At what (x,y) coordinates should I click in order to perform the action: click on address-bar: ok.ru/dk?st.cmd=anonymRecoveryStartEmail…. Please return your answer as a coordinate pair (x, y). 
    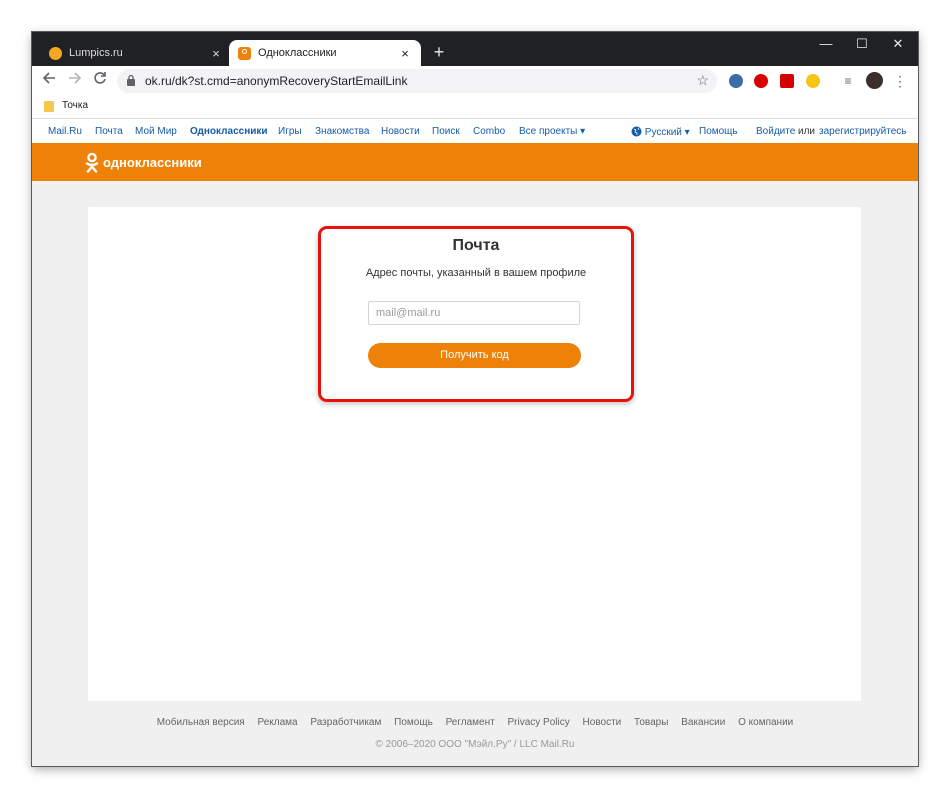
    Looking at the image, I should click on (417, 81).